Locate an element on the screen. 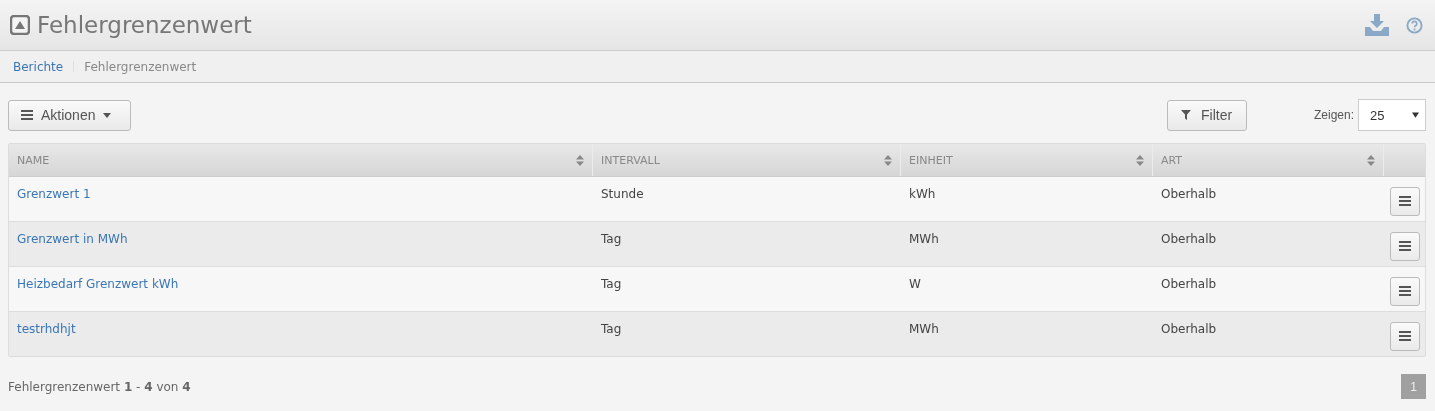 This screenshot has width=1435, height=411. breadcrumb-current: Fehlergrenzenwert is located at coordinates (140, 66).